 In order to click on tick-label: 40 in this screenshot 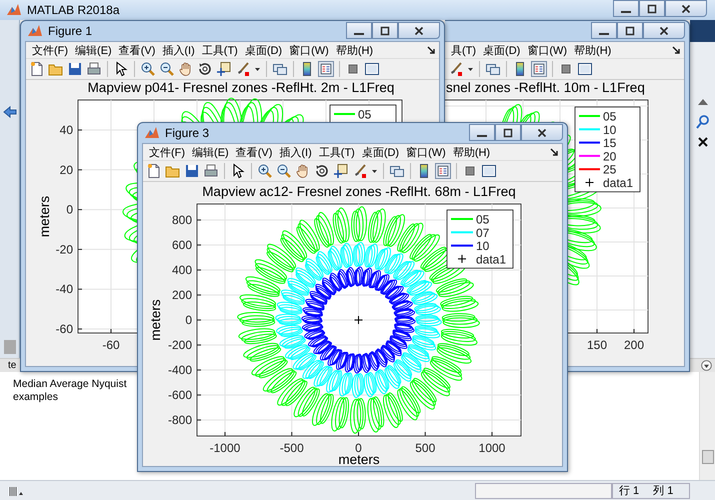, I will do `click(66, 130)`.